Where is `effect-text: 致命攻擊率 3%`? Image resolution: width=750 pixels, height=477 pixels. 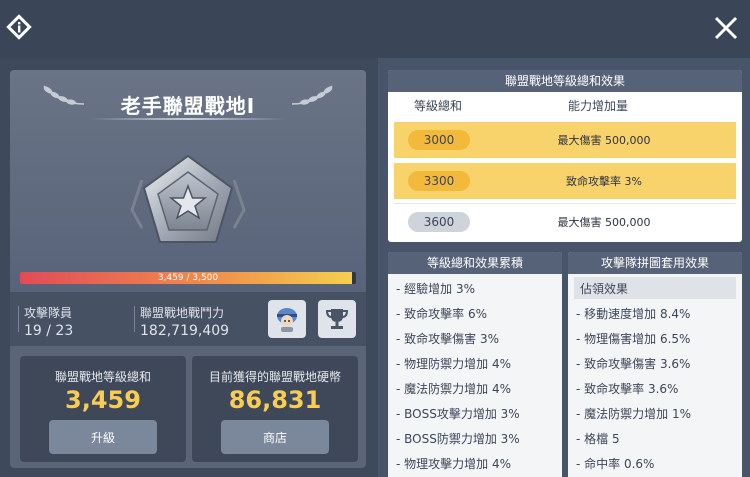 effect-text: 致命攻擊率 3% is located at coordinates (604, 181).